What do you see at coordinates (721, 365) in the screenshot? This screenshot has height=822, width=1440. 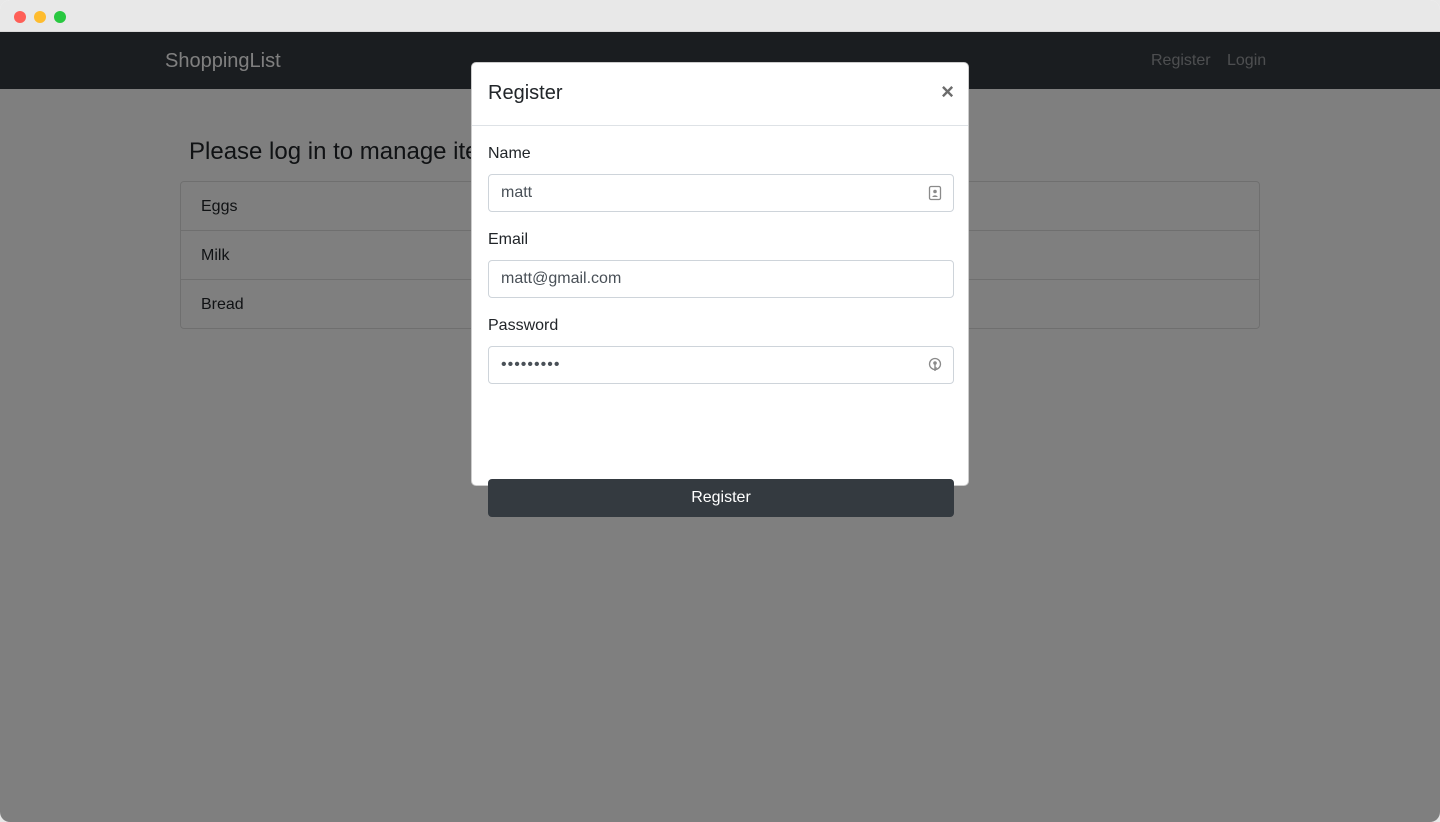 I see `password-input: •••••••••` at bounding box center [721, 365].